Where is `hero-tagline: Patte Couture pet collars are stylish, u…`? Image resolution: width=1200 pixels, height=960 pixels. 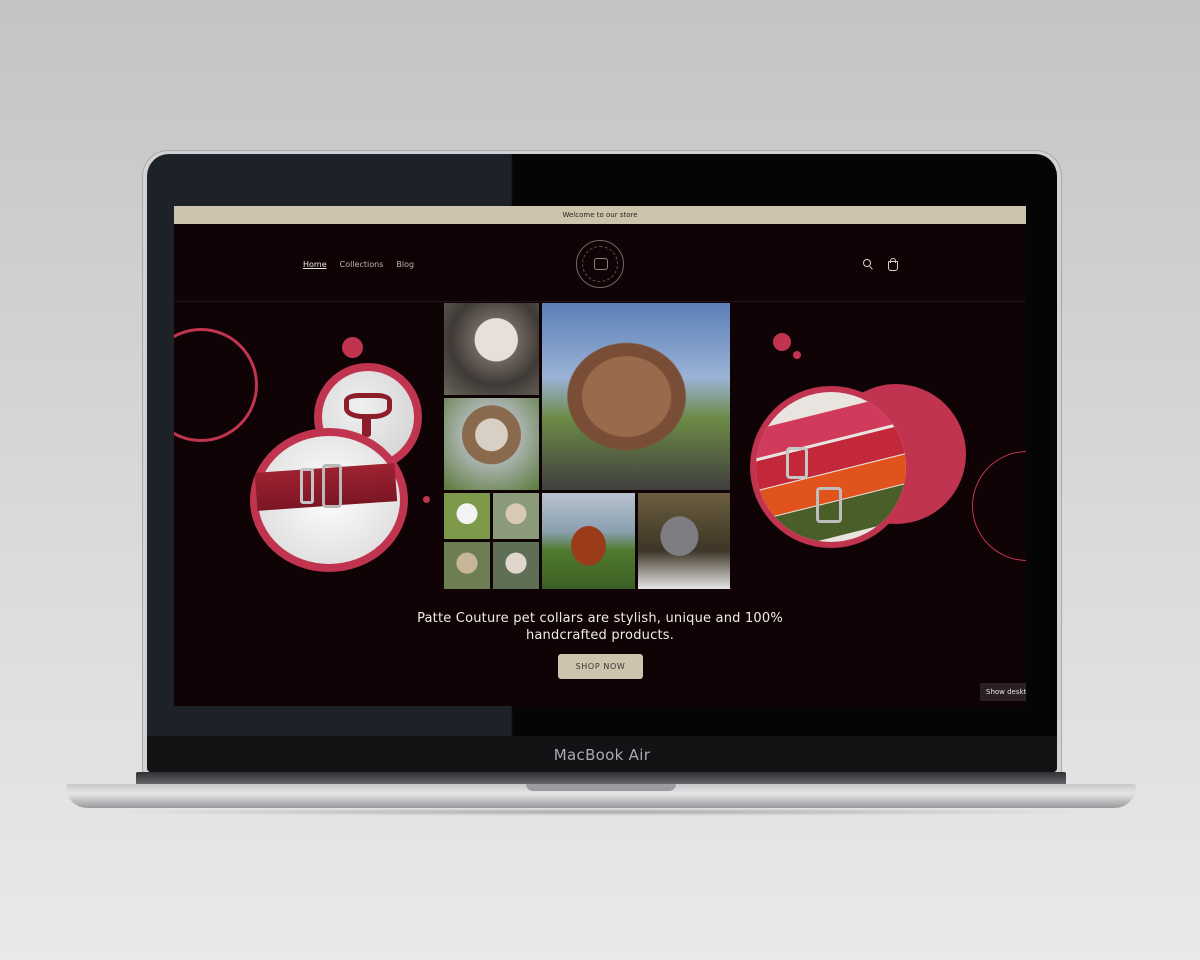
hero-tagline: Patte Couture pet collars are stylish, u… is located at coordinates (600, 627).